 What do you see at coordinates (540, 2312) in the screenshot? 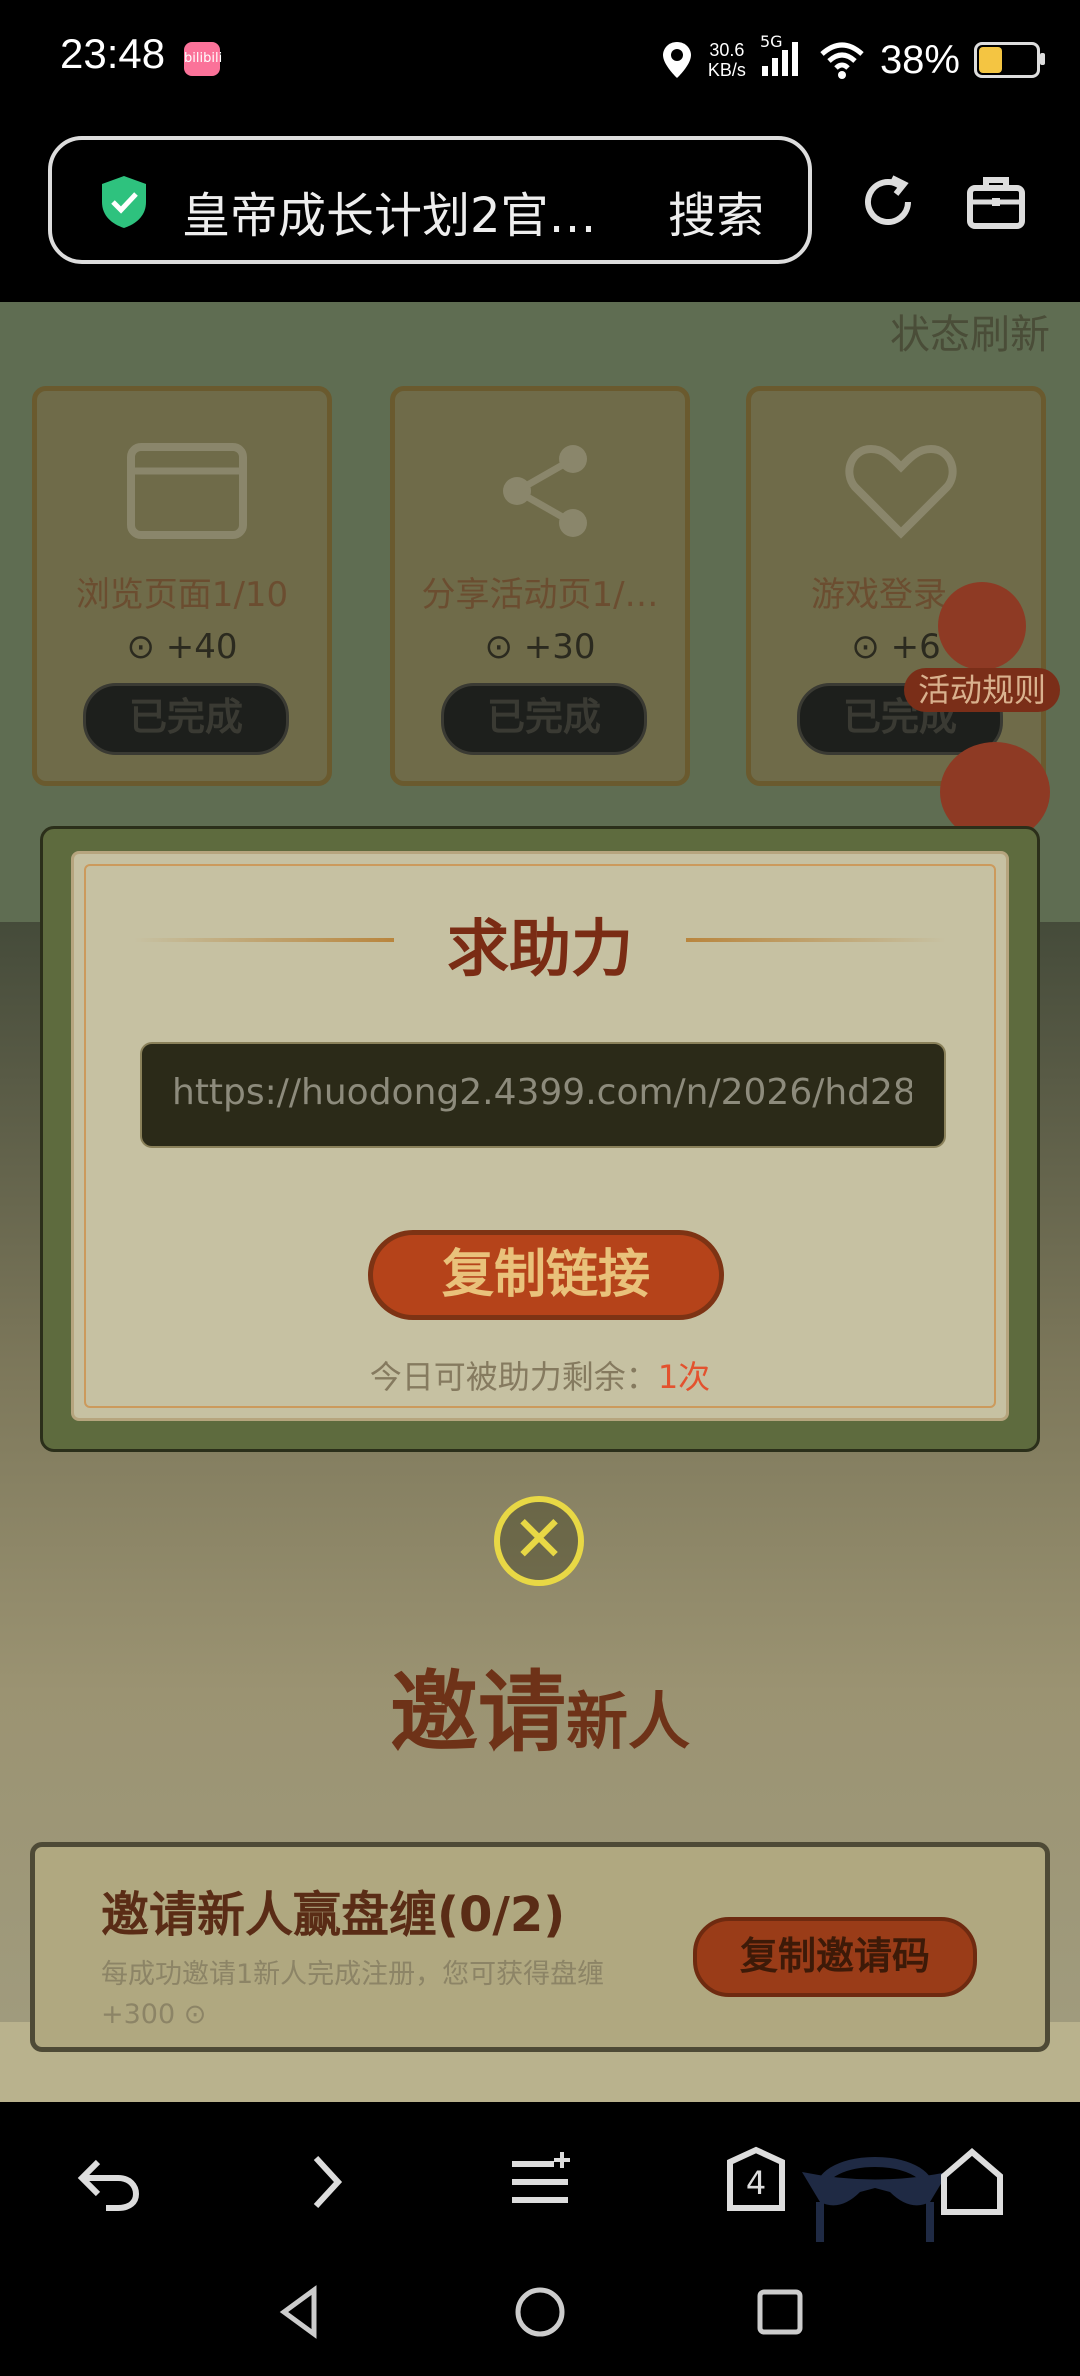
I see `system-home-icon` at bounding box center [540, 2312].